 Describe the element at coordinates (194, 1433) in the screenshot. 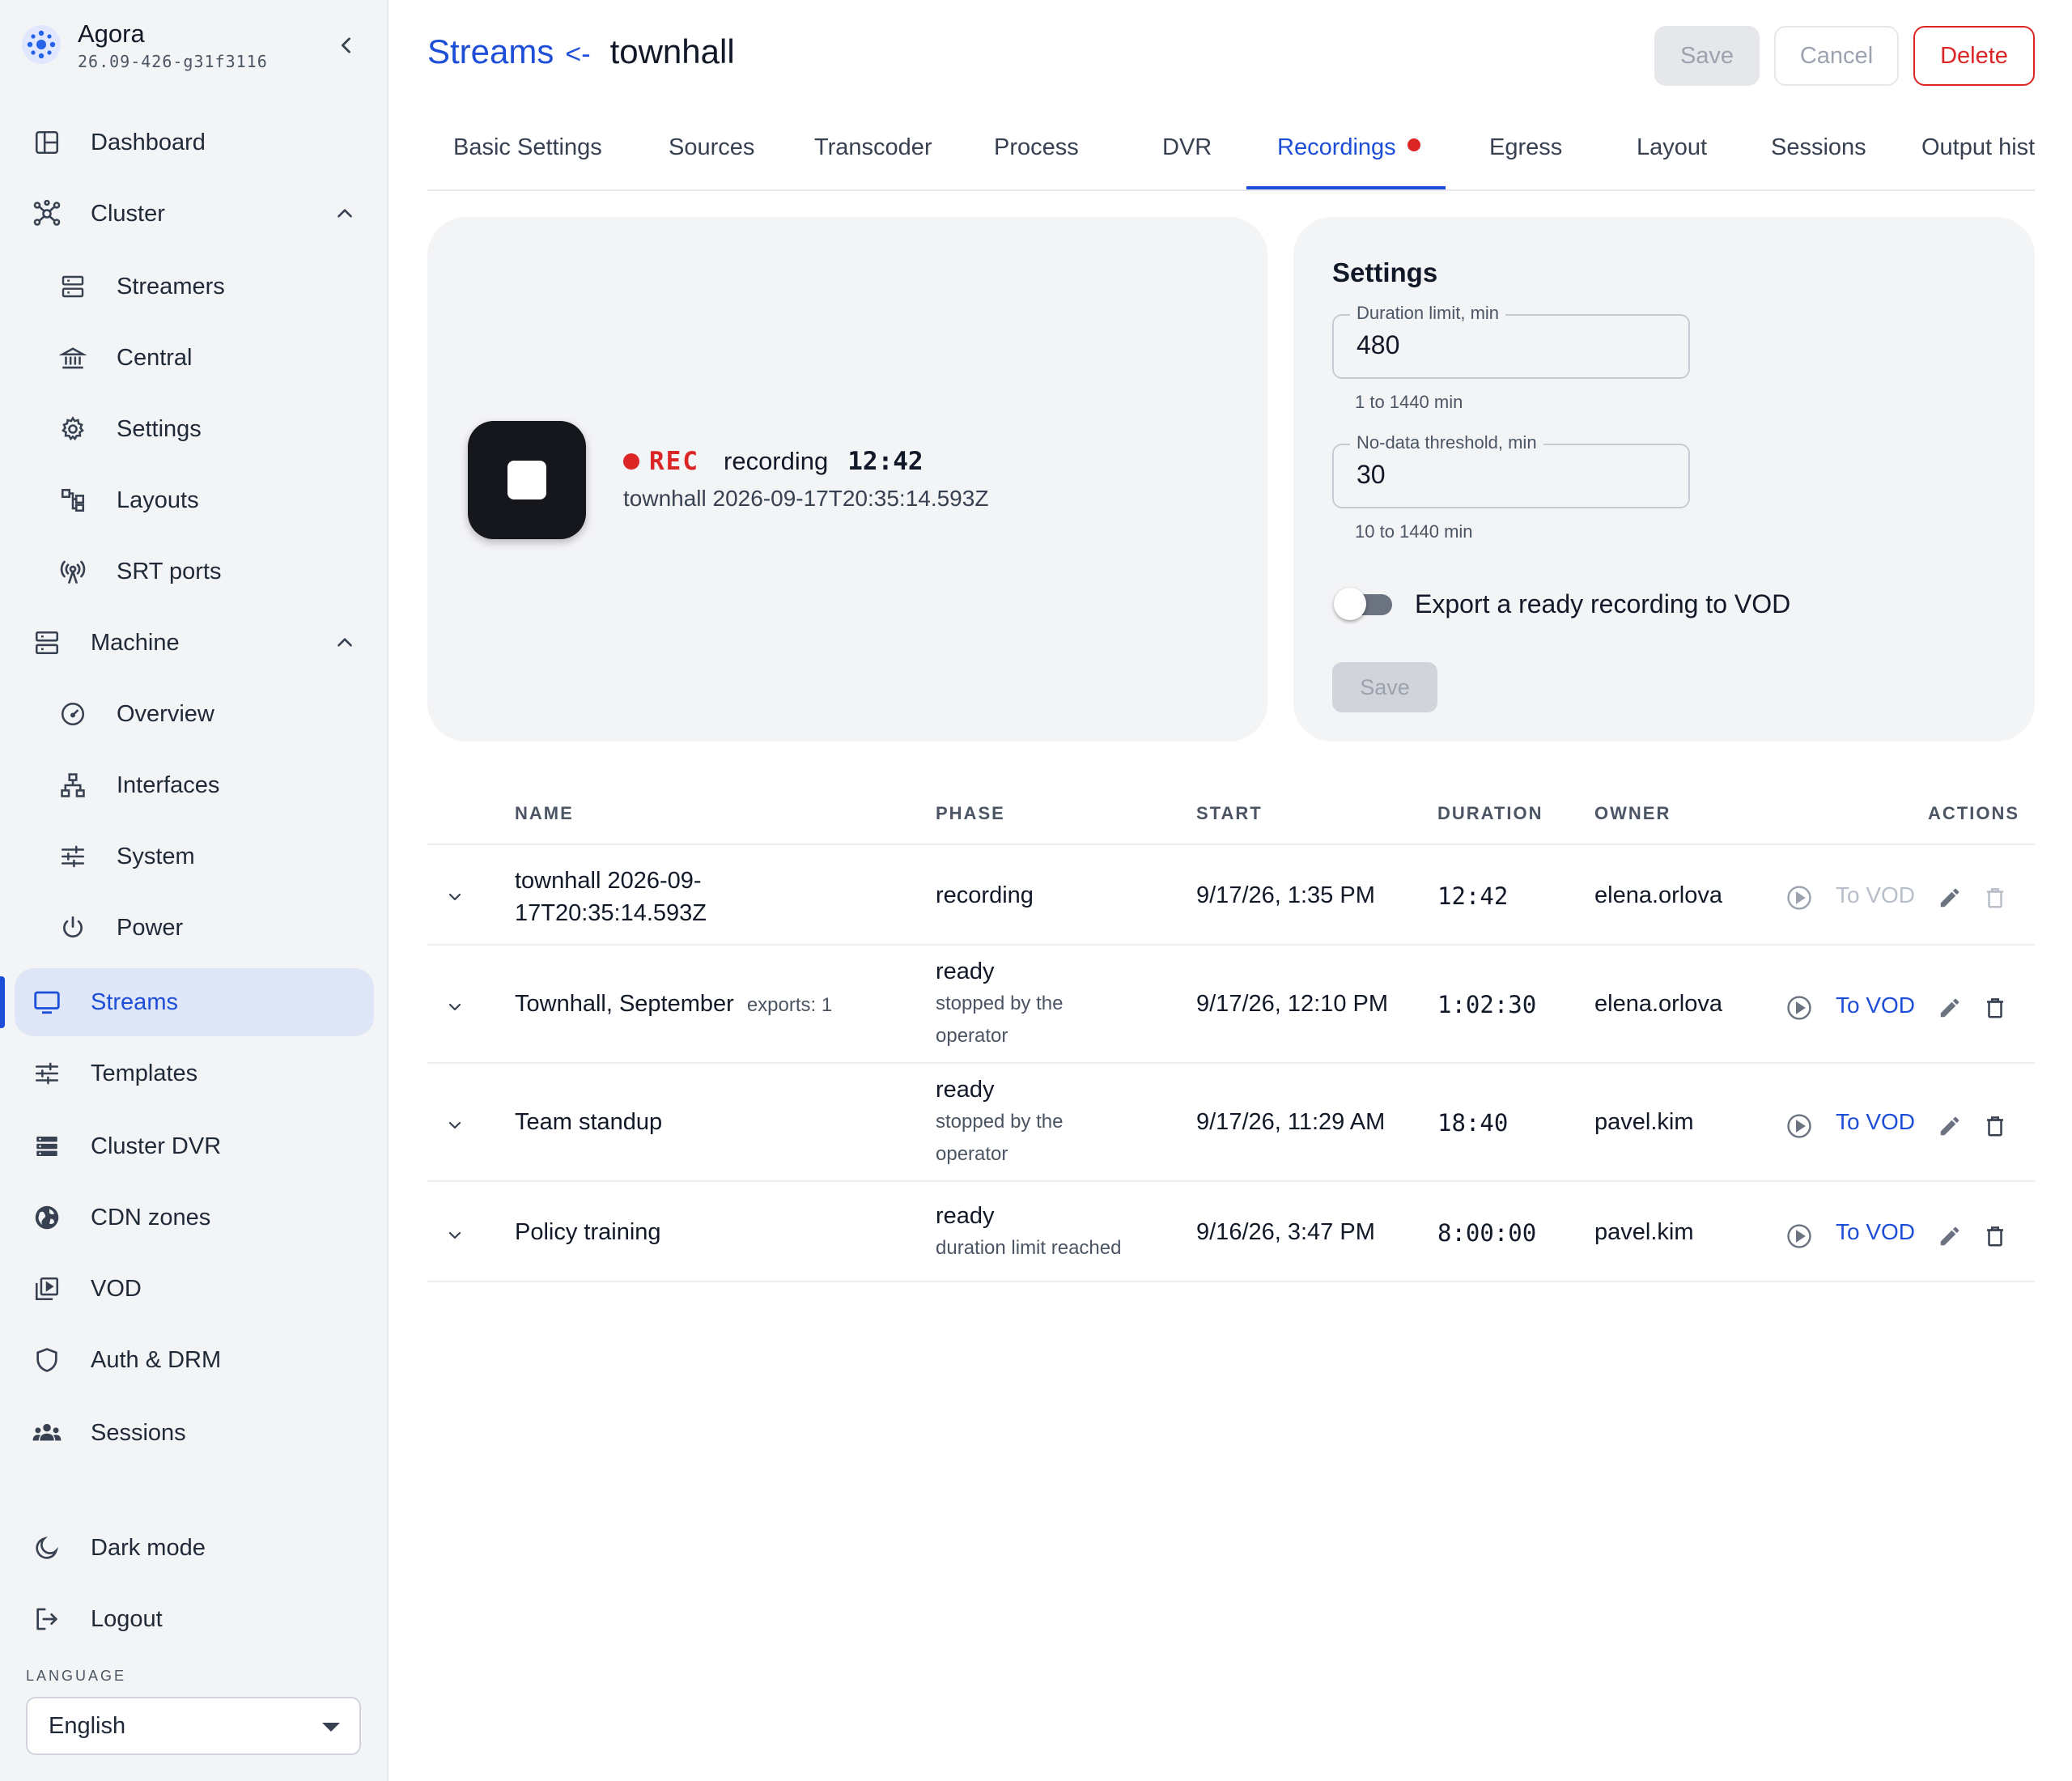

I see `sidebar-item-sessions: Sessions` at that location.